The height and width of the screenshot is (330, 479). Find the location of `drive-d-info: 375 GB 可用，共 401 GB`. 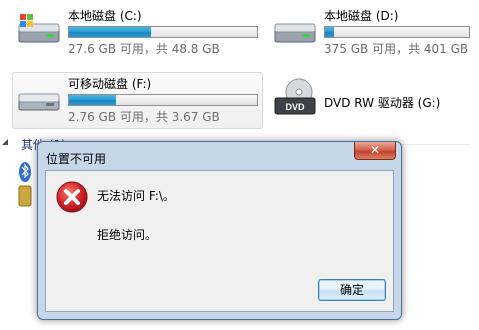

drive-d-info: 375 GB 可用，共 401 GB is located at coordinates (396, 49).